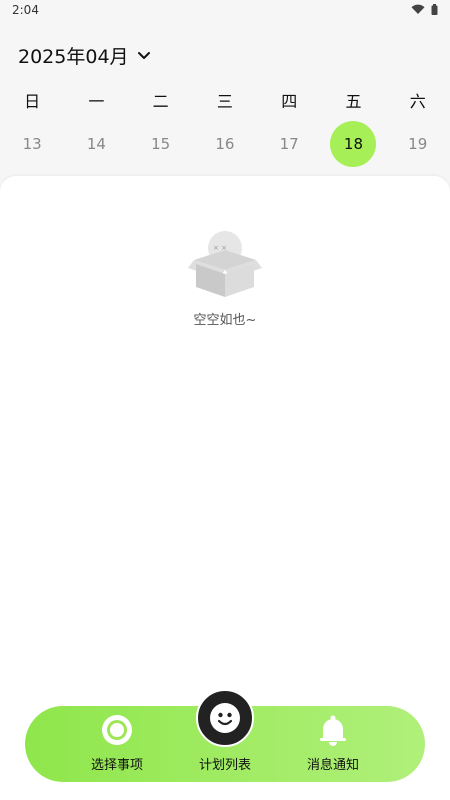 Image resolution: width=450 pixels, height=800 pixels. I want to click on status-time: 2:04, so click(25, 10).